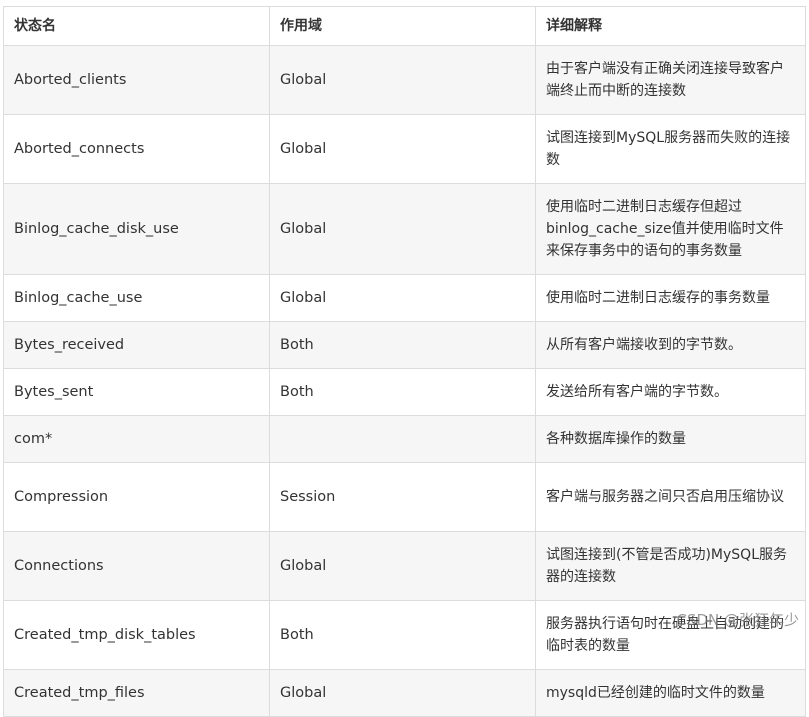 The image size is (809, 717). Describe the element at coordinates (670, 693) in the screenshot. I see `cell-description: mysqld已经创建的临时文件的数量` at that location.